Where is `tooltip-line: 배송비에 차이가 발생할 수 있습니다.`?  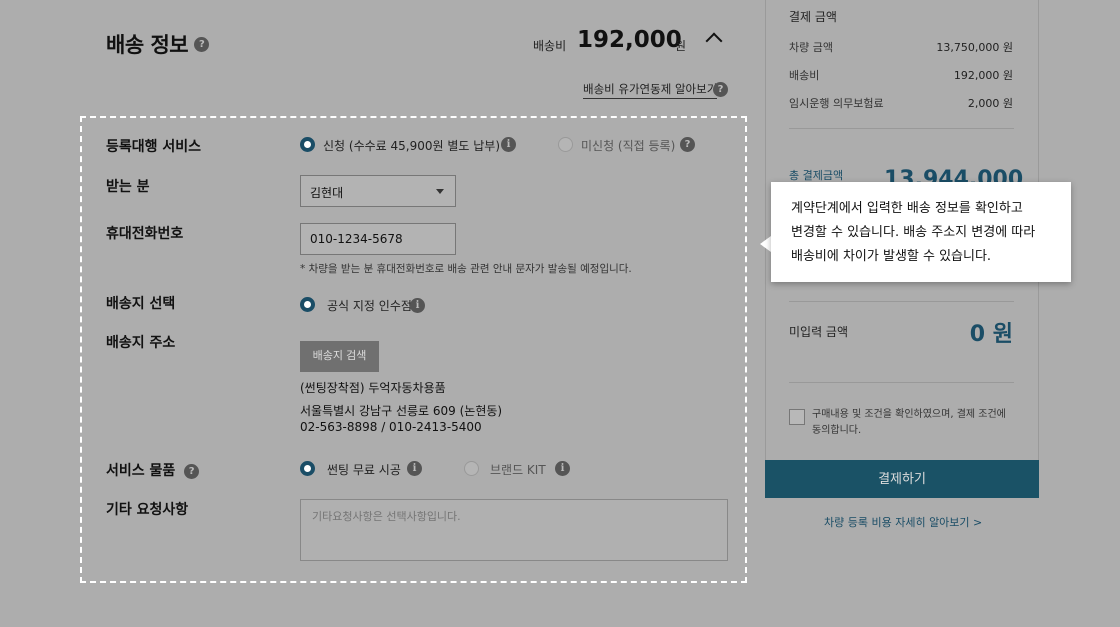 tooltip-line: 배송비에 차이가 발생할 수 있습니다. is located at coordinates (891, 256).